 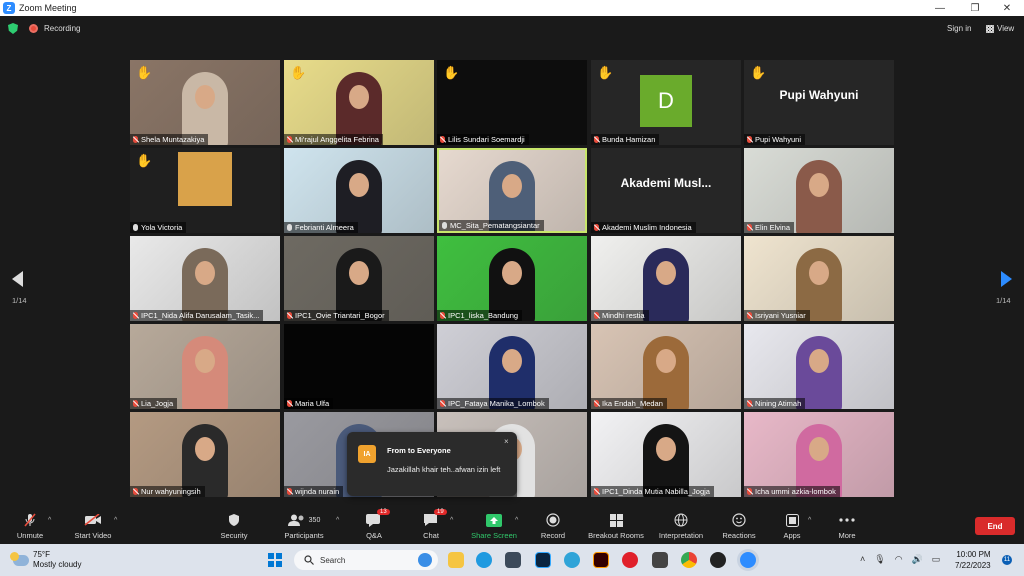 I want to click on close-popup-icon: ×, so click(x=506, y=441).